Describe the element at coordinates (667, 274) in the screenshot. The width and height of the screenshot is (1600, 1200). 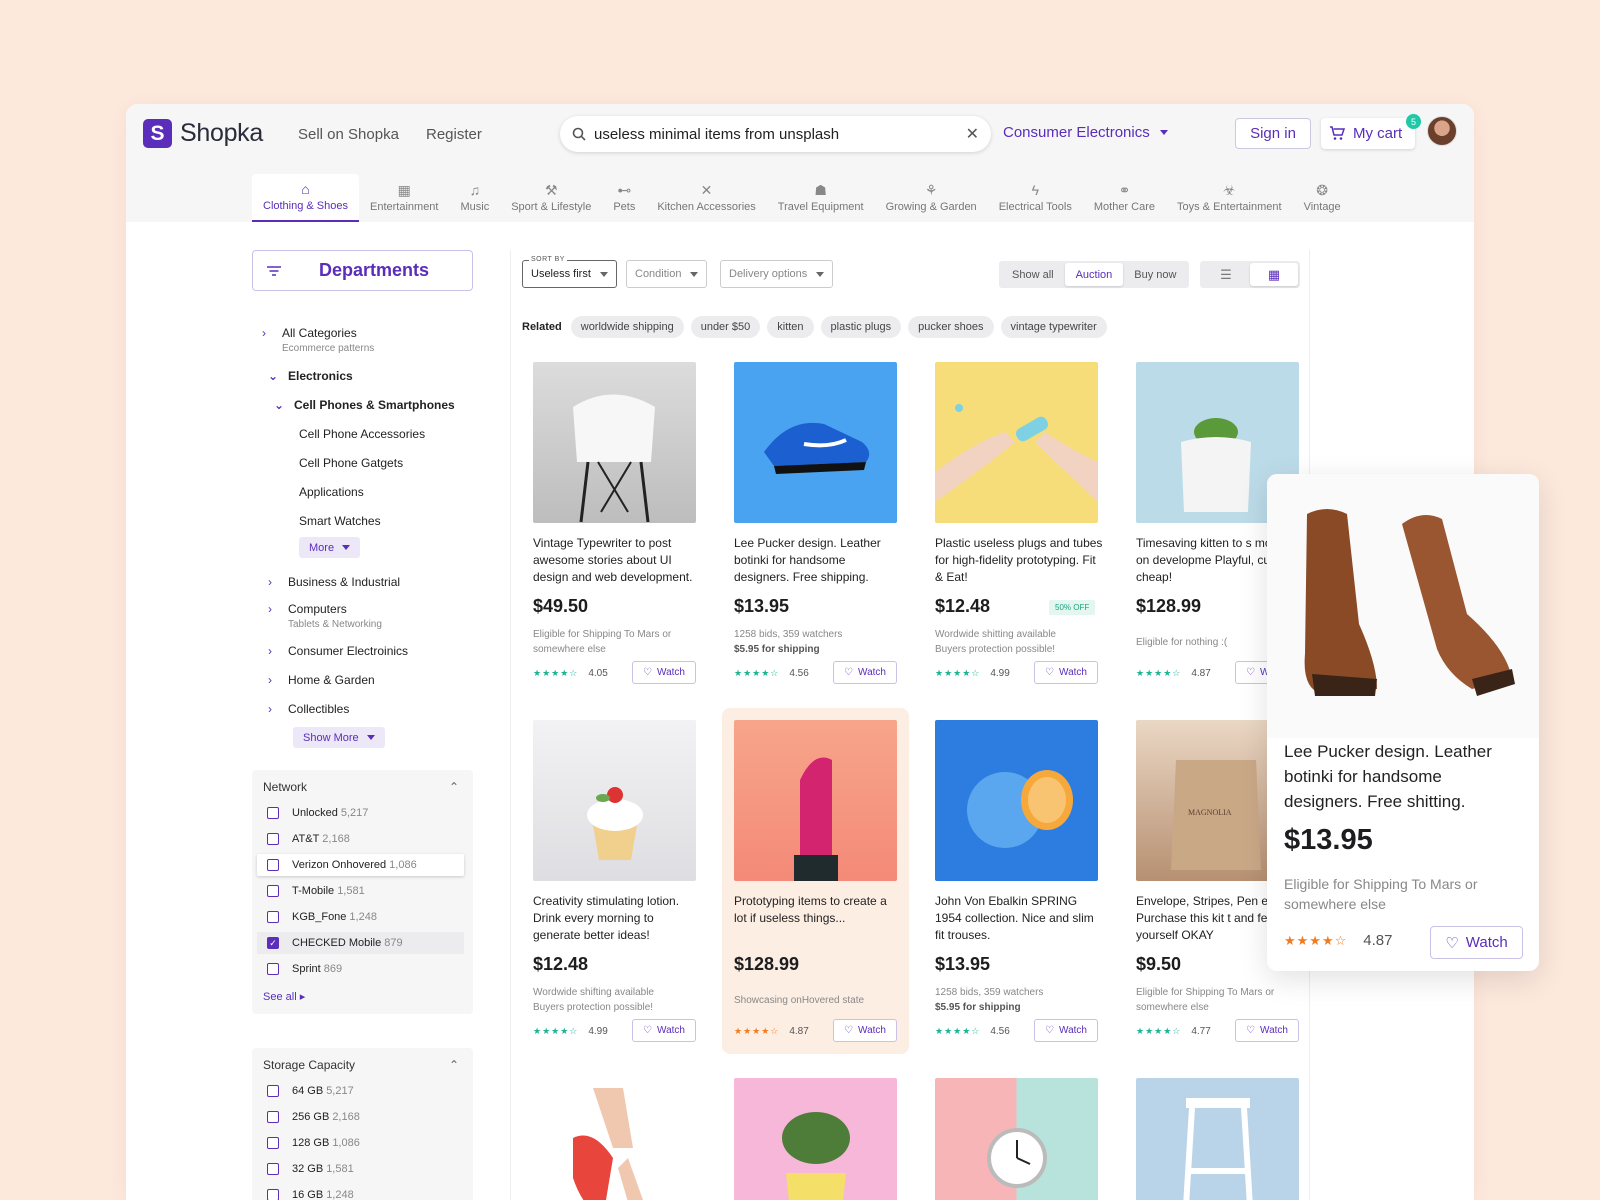
I see `condition-dropdown: Condition` at that location.